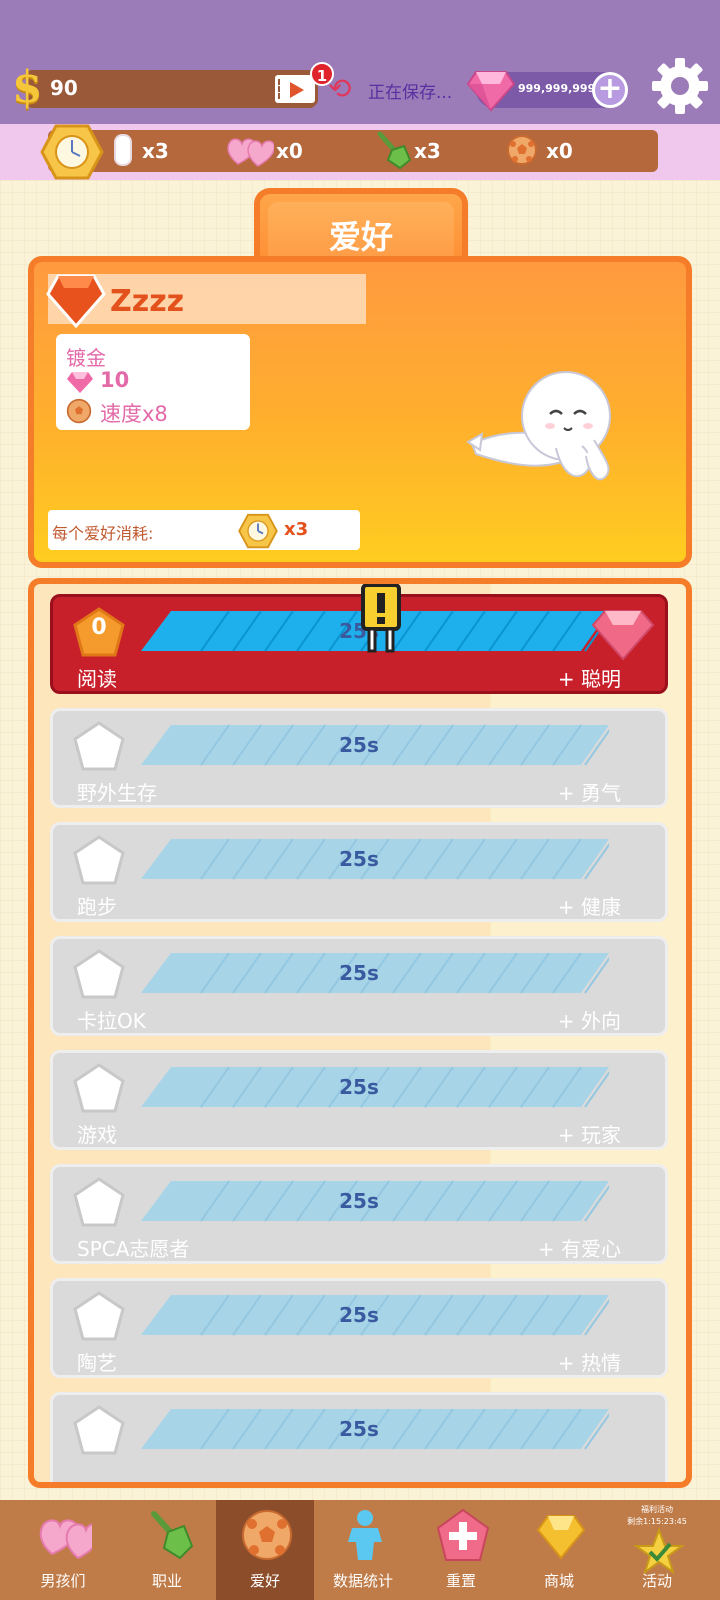 The width and height of the screenshot is (720, 1600). What do you see at coordinates (289, 151) in the screenshot?
I see `resource-count-hearts: x0` at bounding box center [289, 151].